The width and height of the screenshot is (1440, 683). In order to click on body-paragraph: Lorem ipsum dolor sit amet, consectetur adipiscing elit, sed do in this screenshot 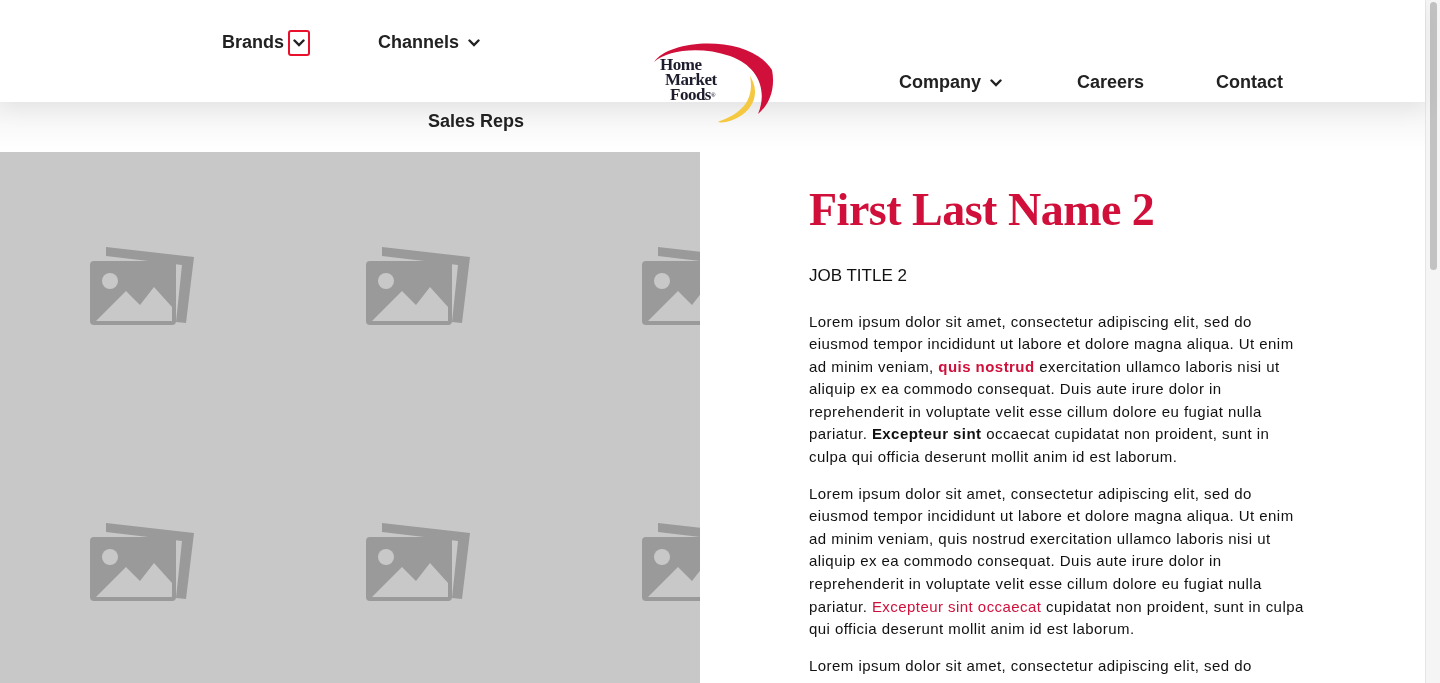, I will do `click(1031, 665)`.